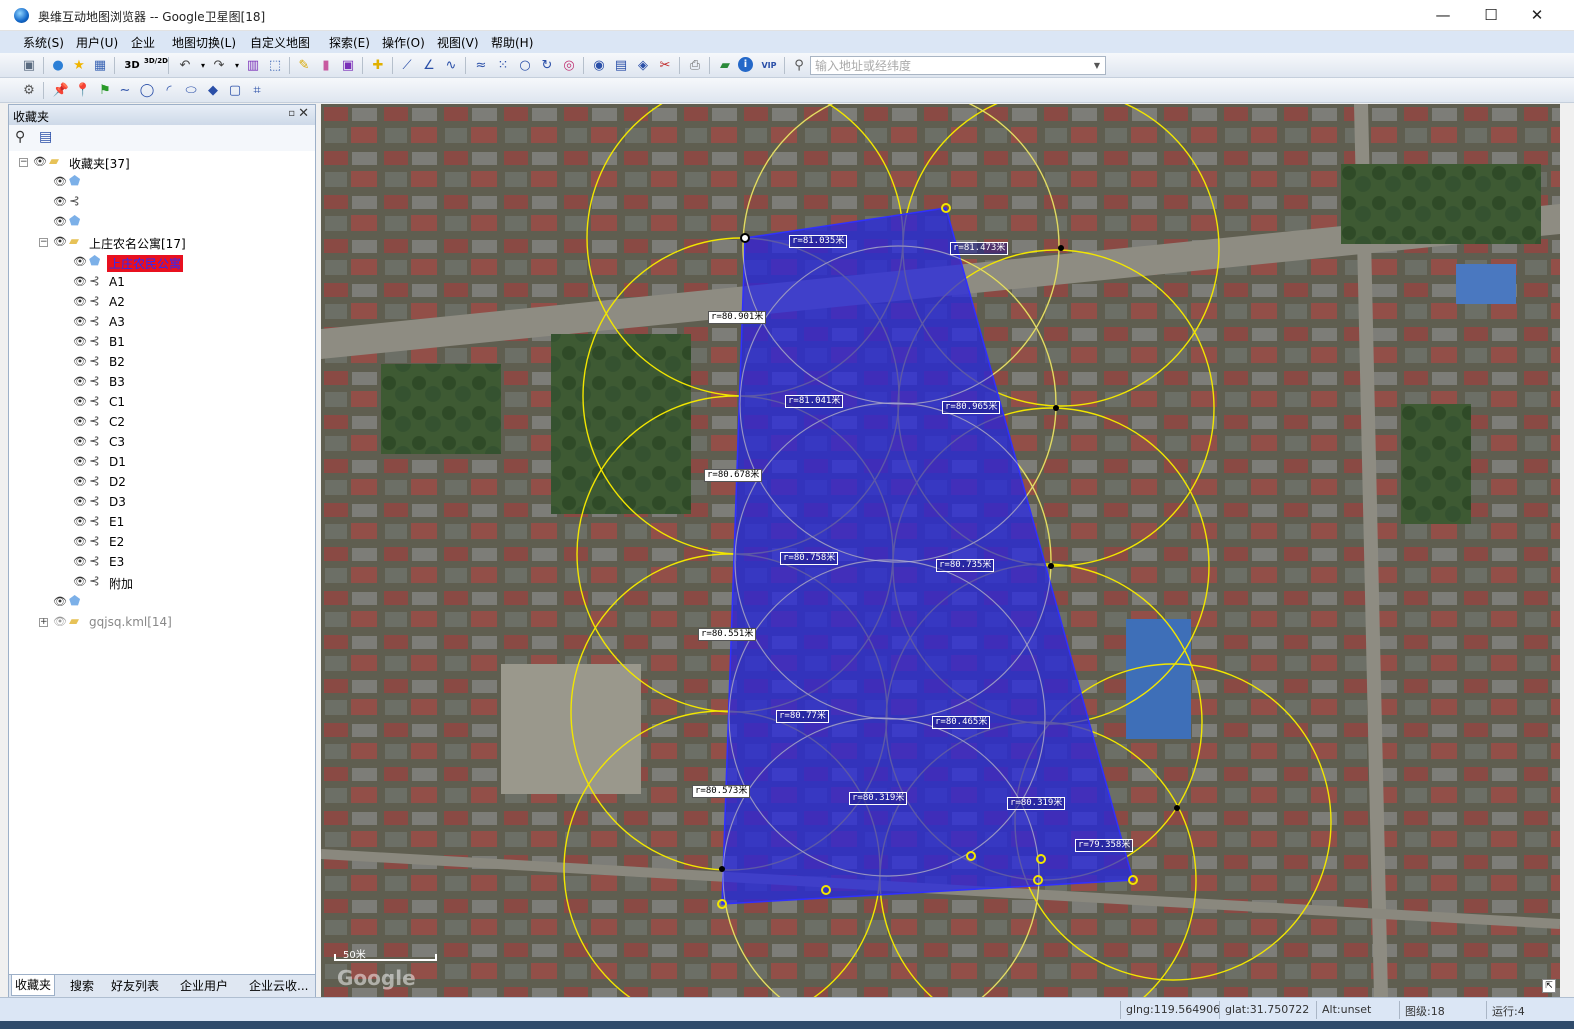 This screenshot has height=1029, width=1574. Describe the element at coordinates (29, 65) in the screenshot. I see `save-icon: ▣` at that location.